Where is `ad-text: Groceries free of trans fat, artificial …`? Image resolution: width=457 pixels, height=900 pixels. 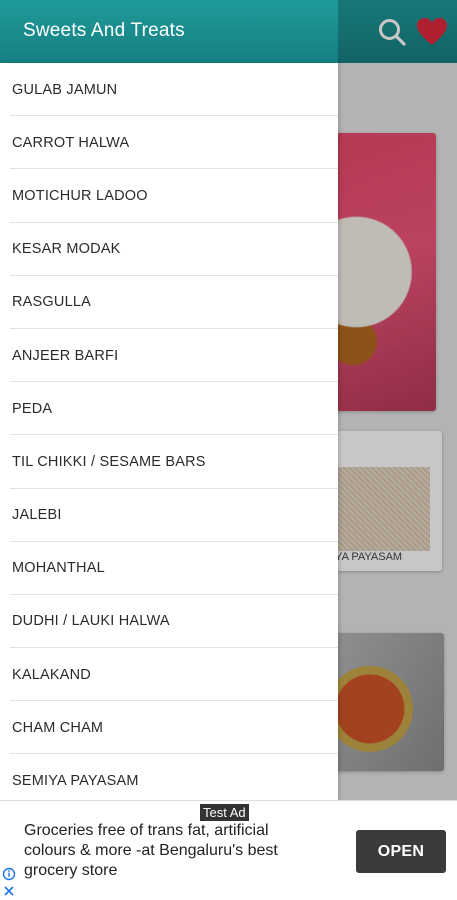
ad-text: Groceries free of trans fat, artificial … is located at coordinates (174, 851).